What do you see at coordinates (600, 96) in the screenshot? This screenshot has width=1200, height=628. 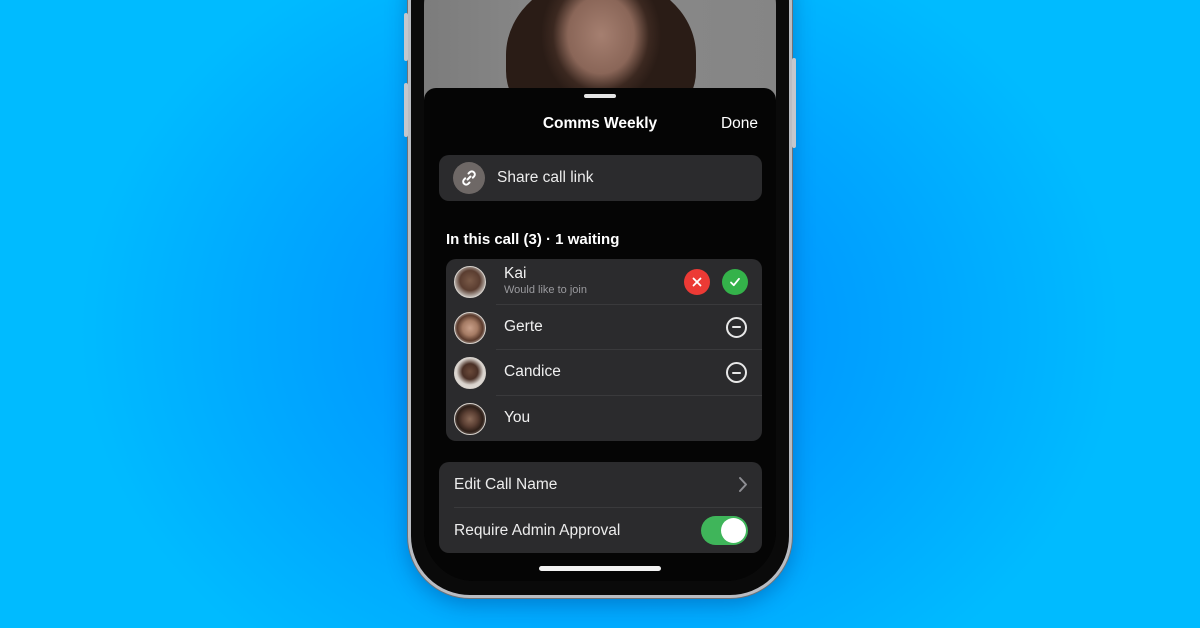 I see `sheet-grabber` at bounding box center [600, 96].